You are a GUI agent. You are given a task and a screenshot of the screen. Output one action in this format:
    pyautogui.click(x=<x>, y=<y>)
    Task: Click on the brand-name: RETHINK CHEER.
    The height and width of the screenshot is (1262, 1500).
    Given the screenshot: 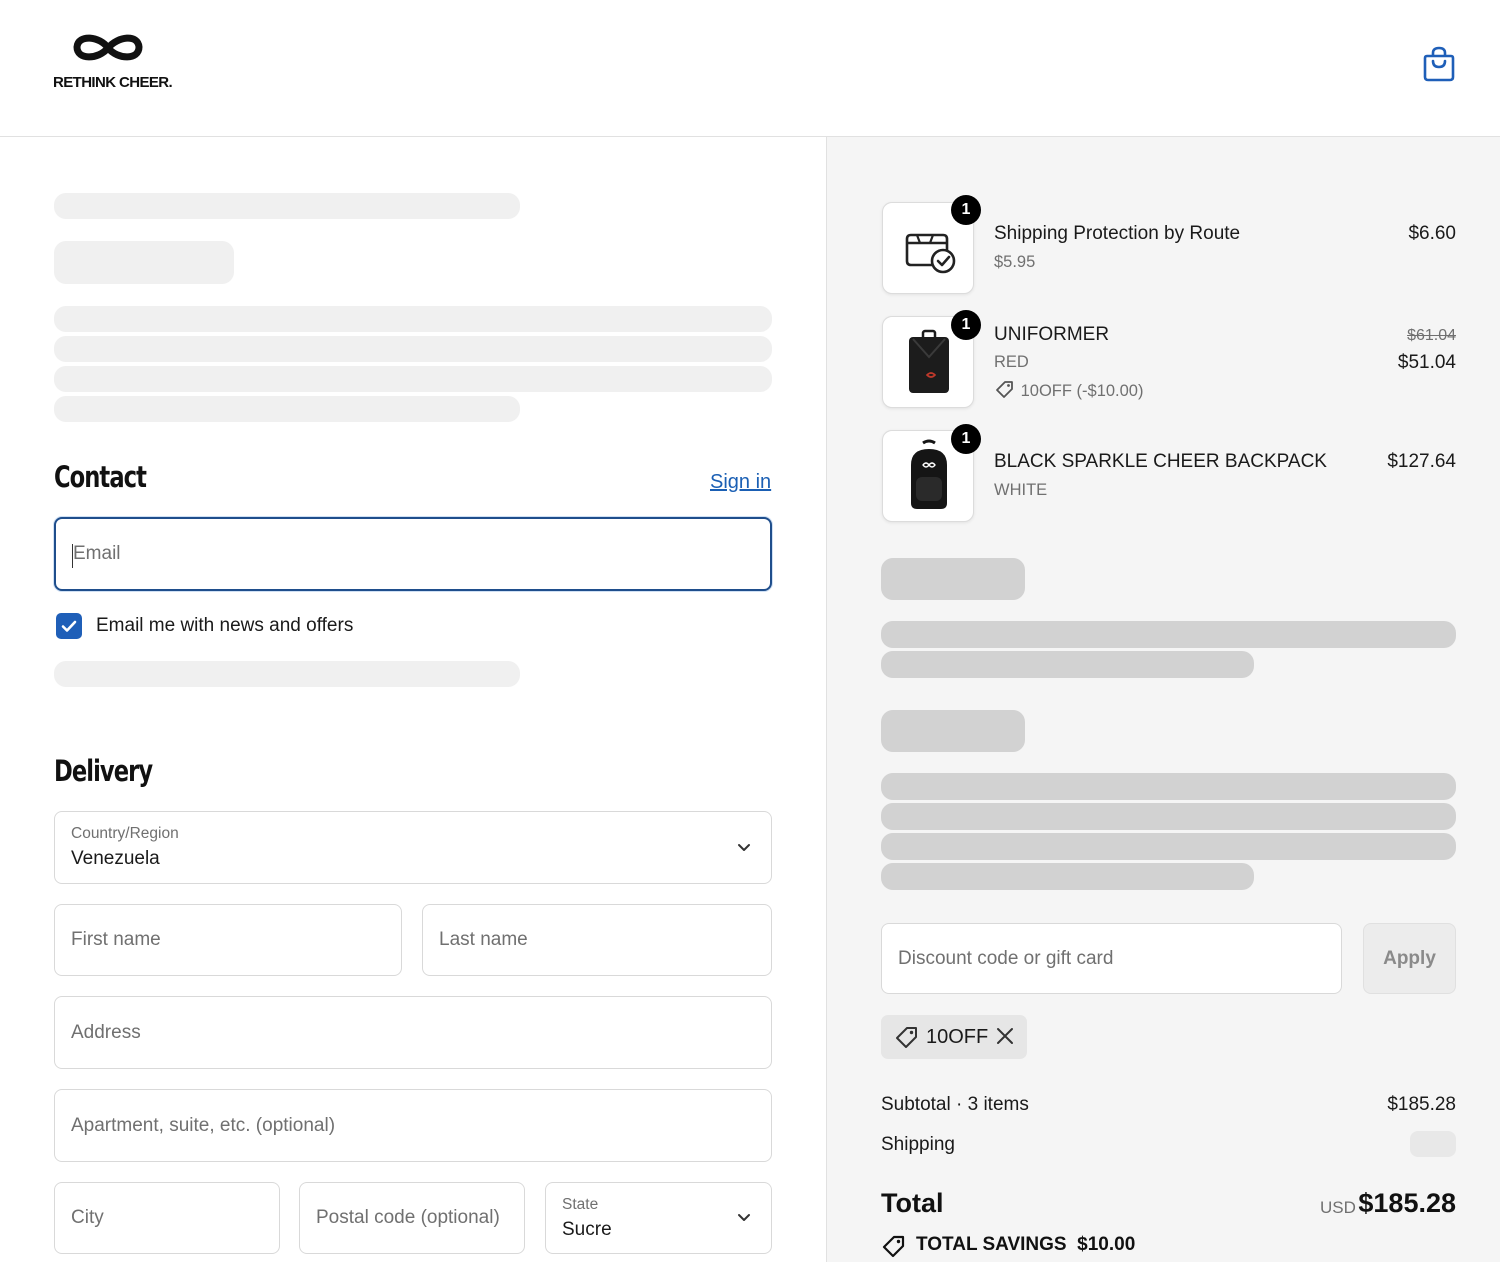 What is the action you would take?
    pyautogui.click(x=113, y=82)
    